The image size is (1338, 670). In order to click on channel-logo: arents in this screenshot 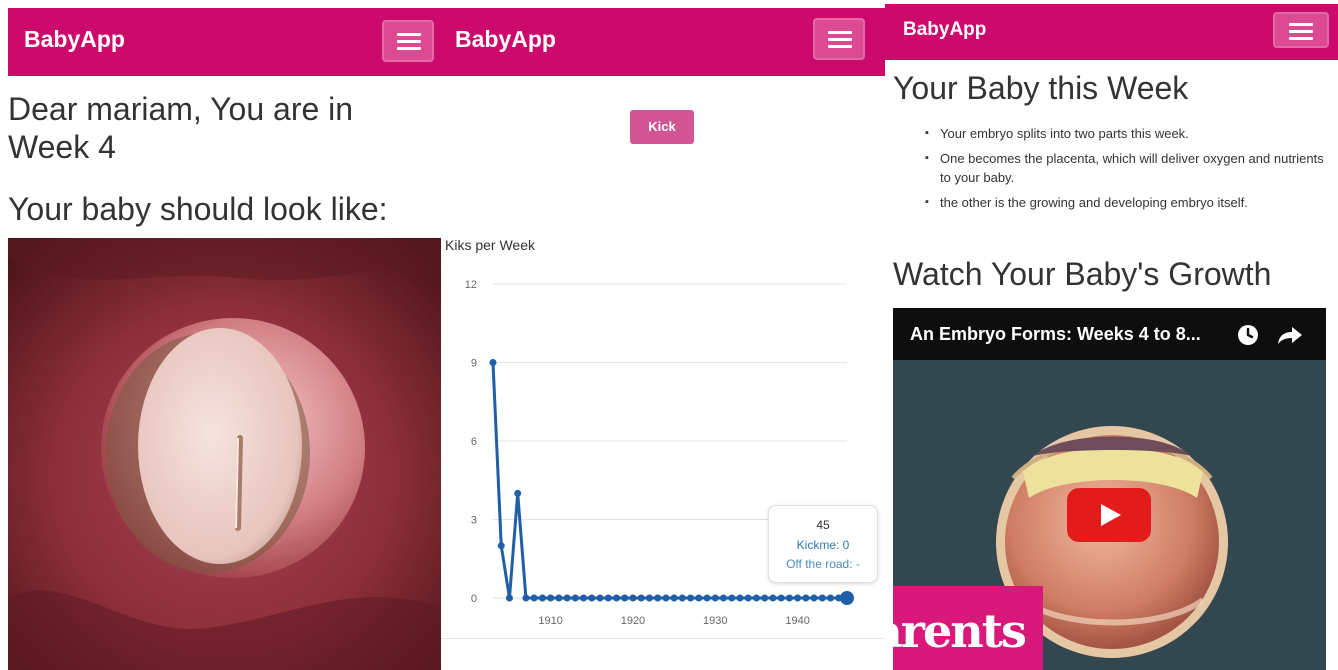, I will do `click(968, 628)`.